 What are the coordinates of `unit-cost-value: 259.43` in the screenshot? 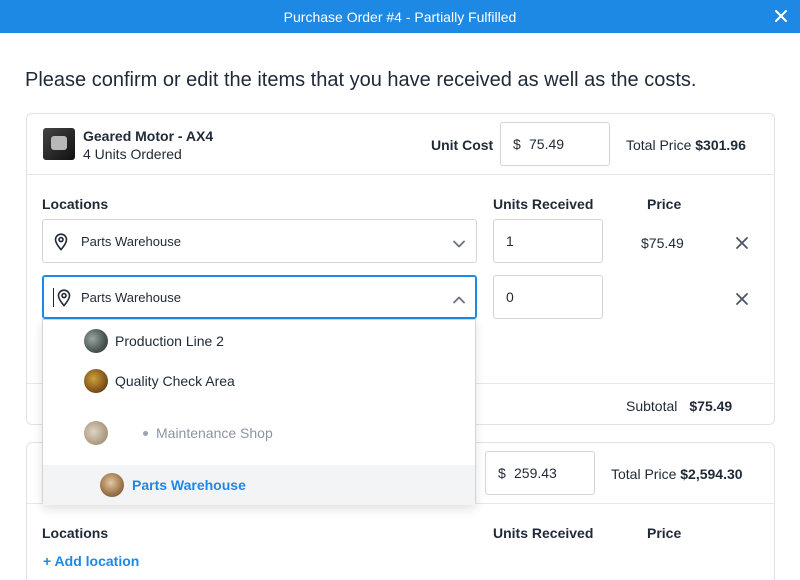 It's located at (535, 473).